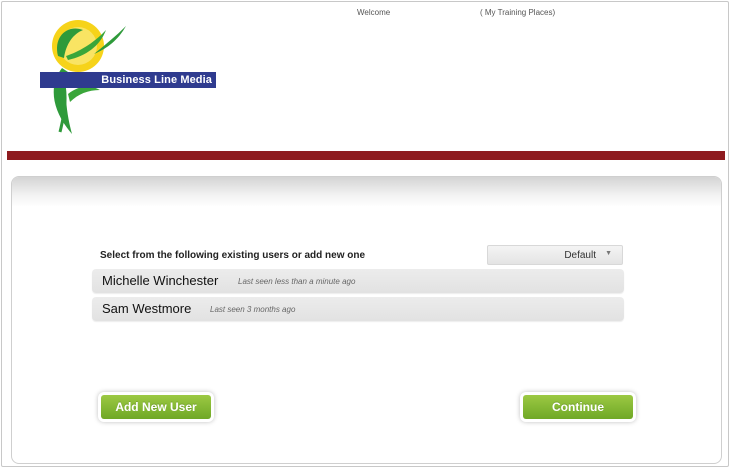  Describe the element at coordinates (128, 80) in the screenshot. I see `logo-text: Business Line Media` at that location.